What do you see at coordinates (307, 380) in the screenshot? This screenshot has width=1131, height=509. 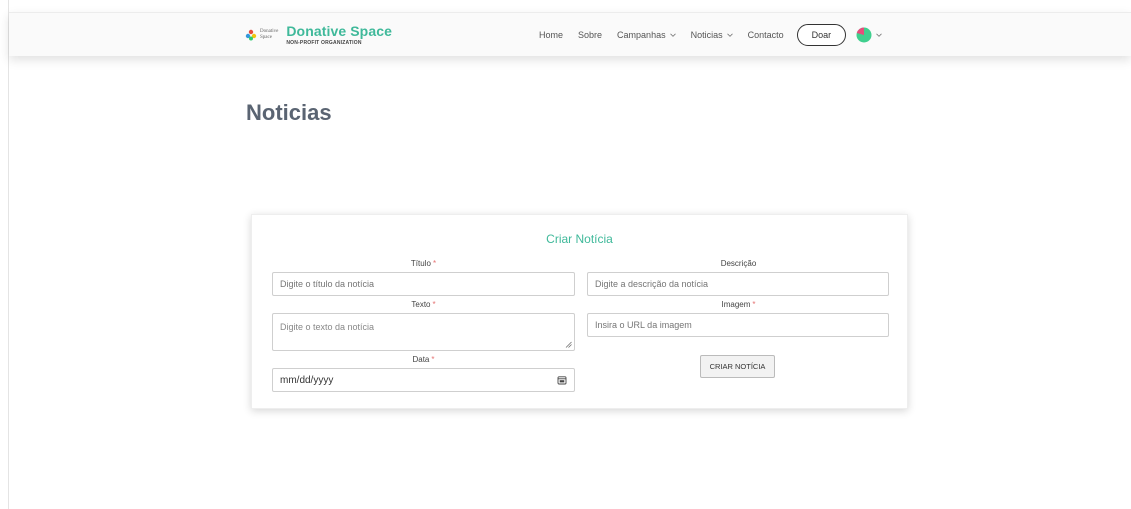 I see `date-value: mm/dd/yyyy` at bounding box center [307, 380].